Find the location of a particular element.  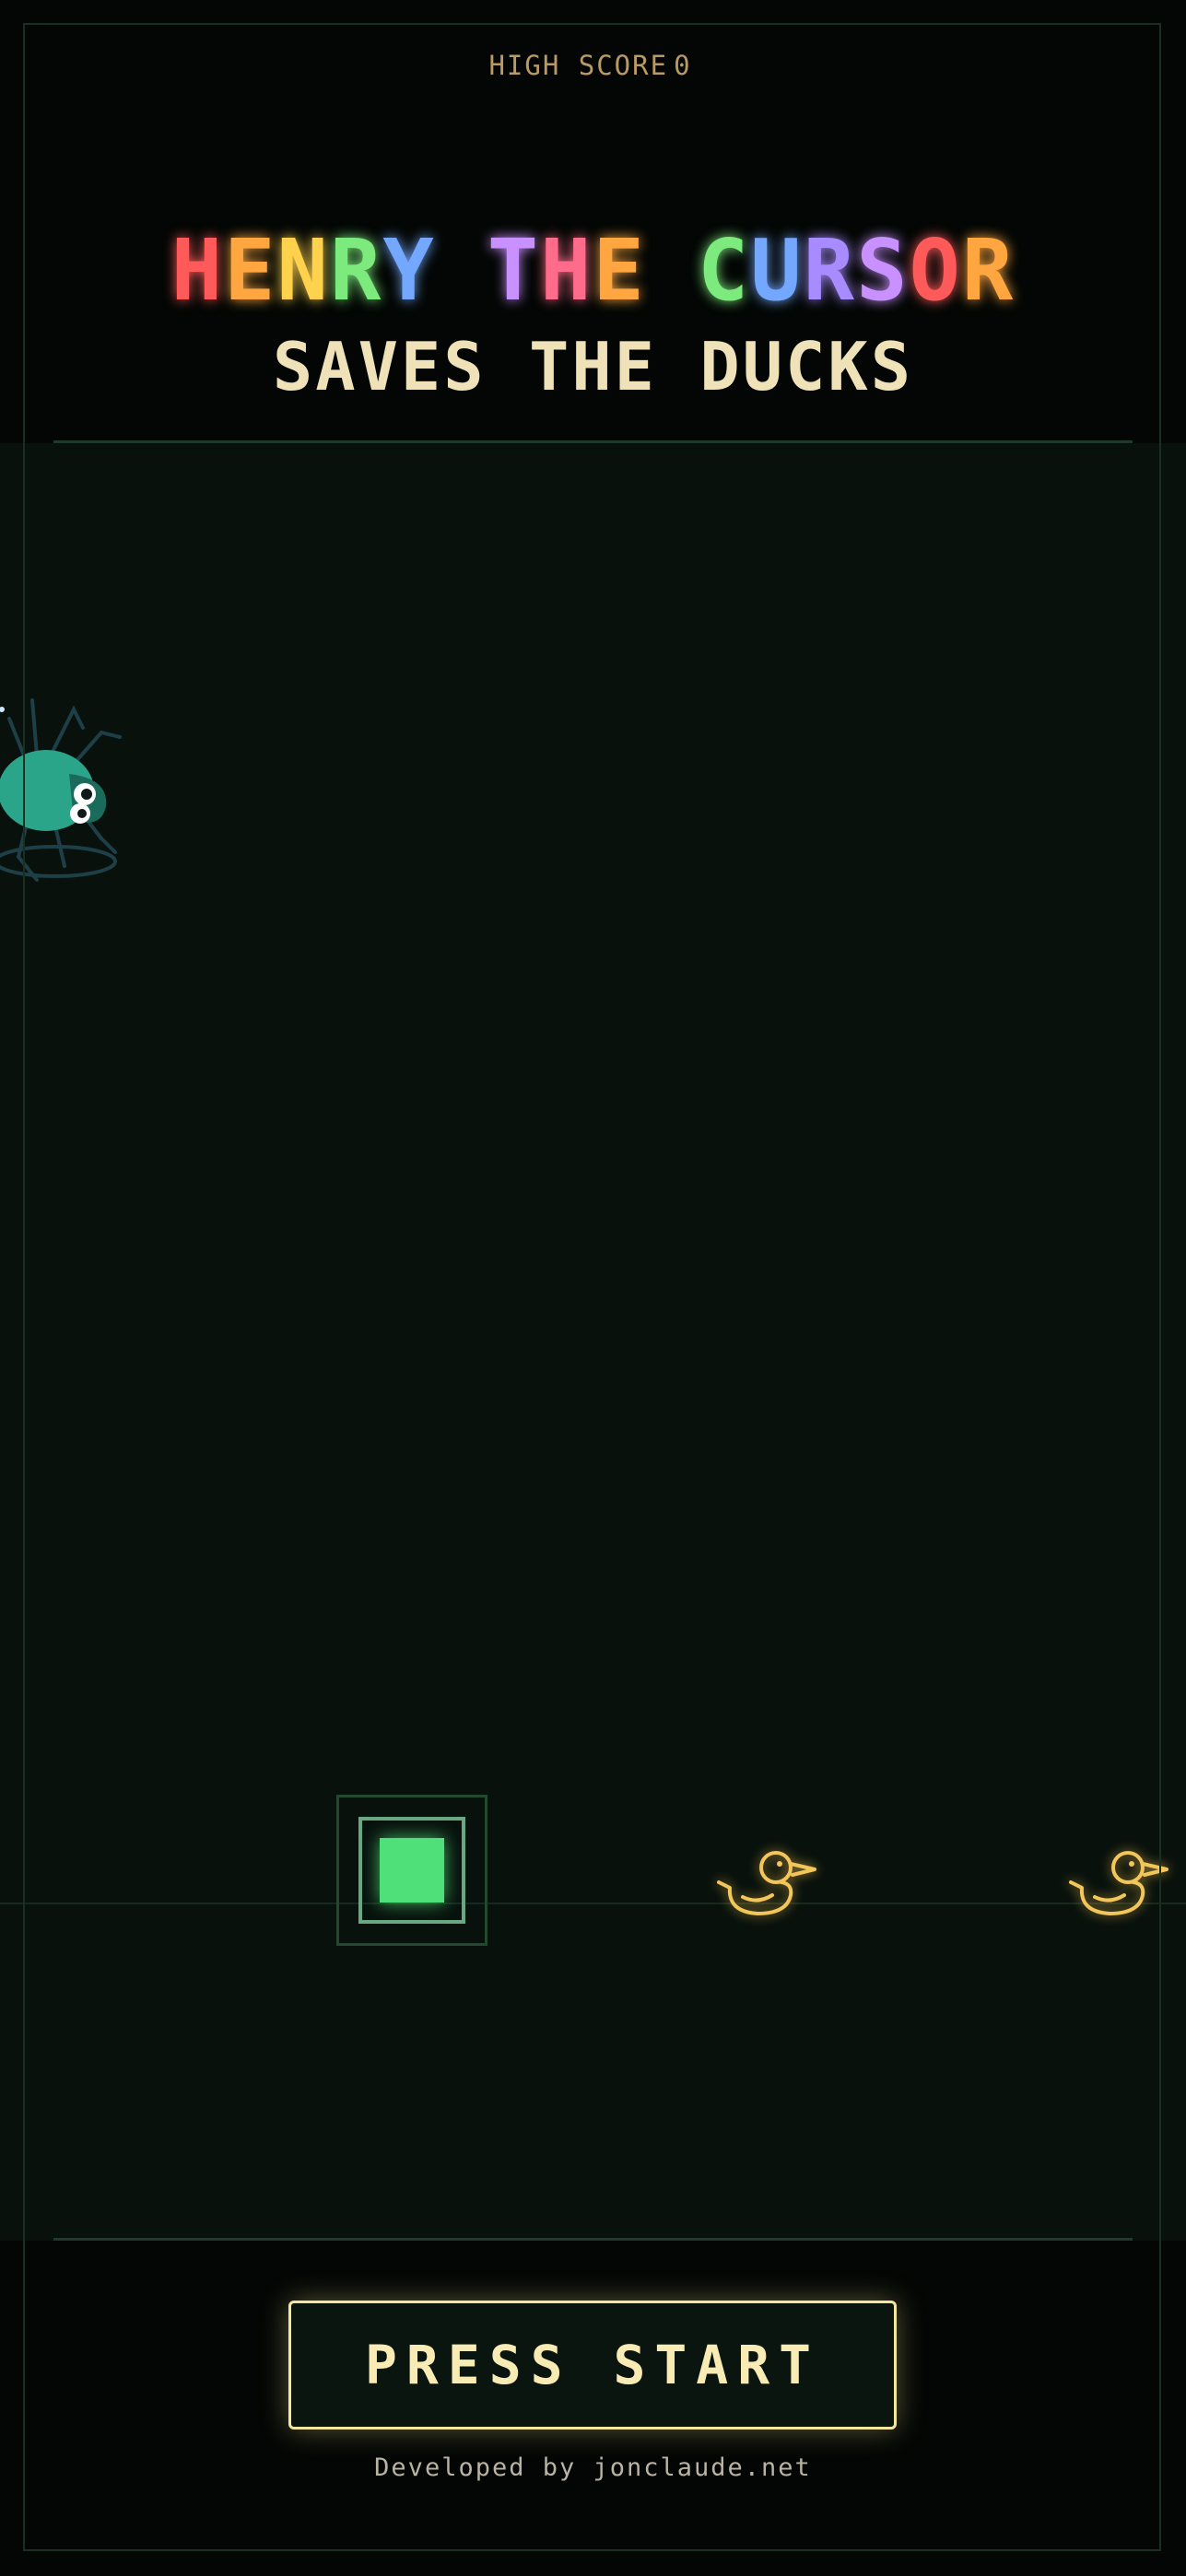

game-title: HENRY THE CURSOR is located at coordinates (593, 270).